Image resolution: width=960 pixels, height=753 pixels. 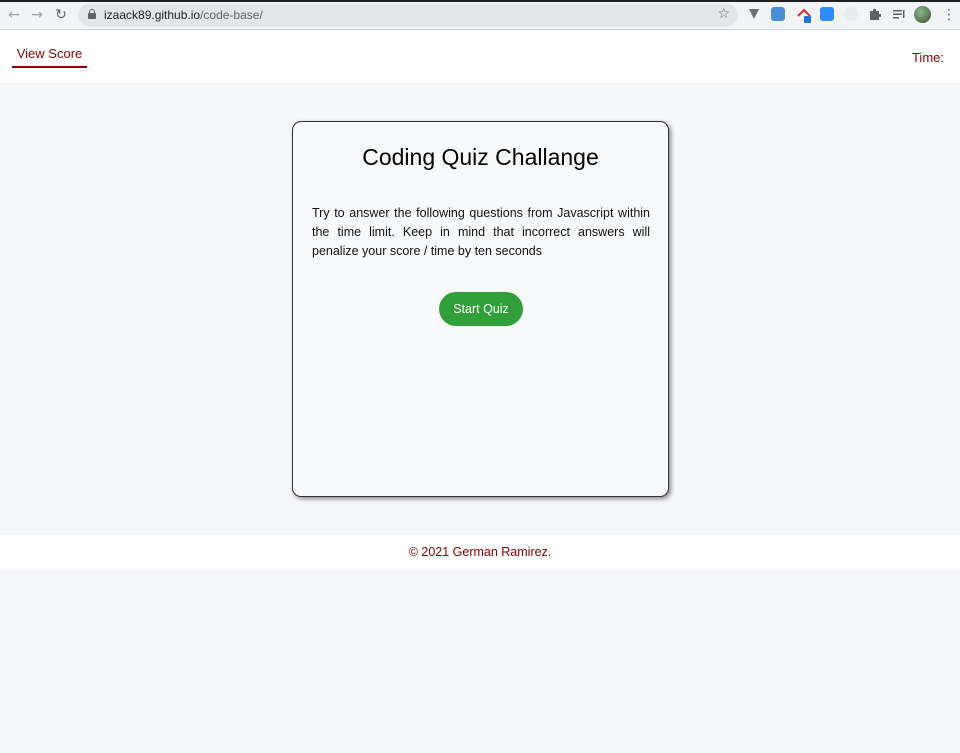 I want to click on star-icon: ☆, so click(x=723, y=14).